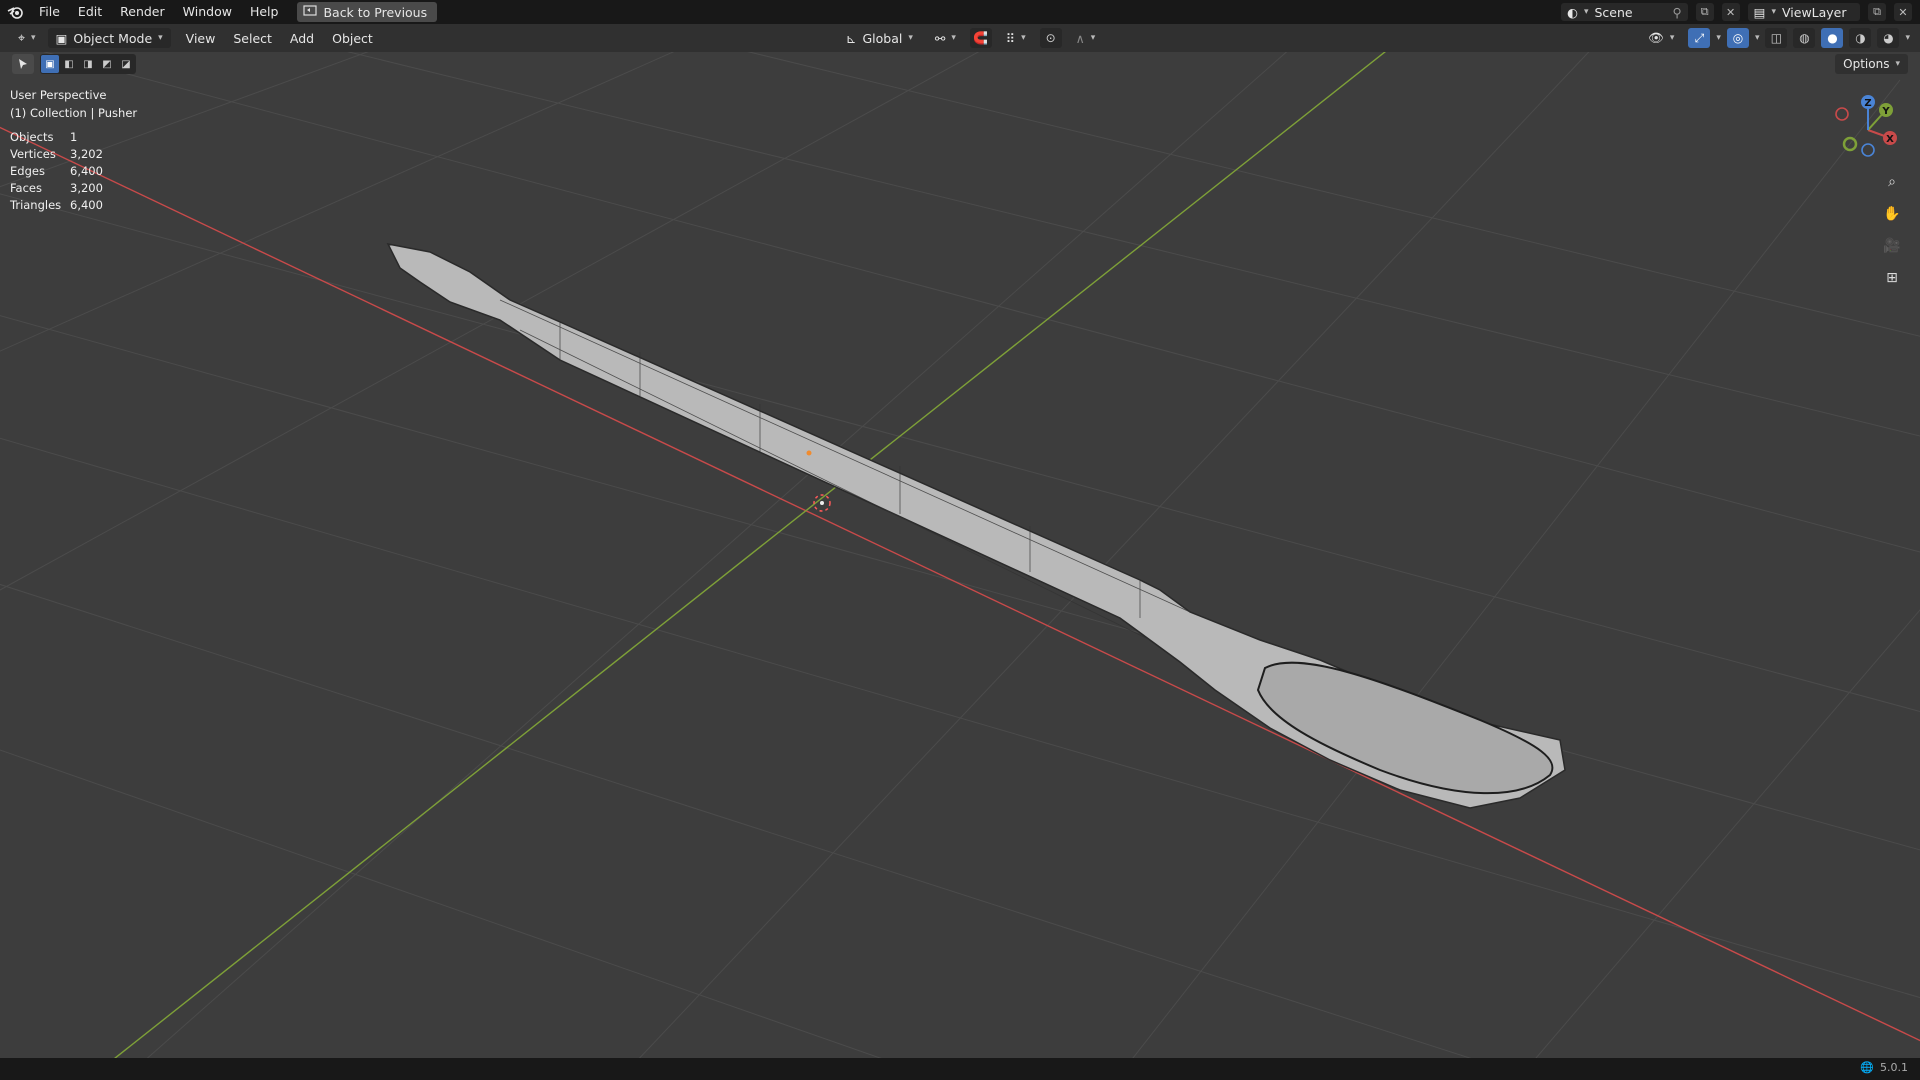 Image resolution: width=1920 pixels, height=1080 pixels. Describe the element at coordinates (50, 64) in the screenshot. I see `select-new-icon: ▣` at that location.